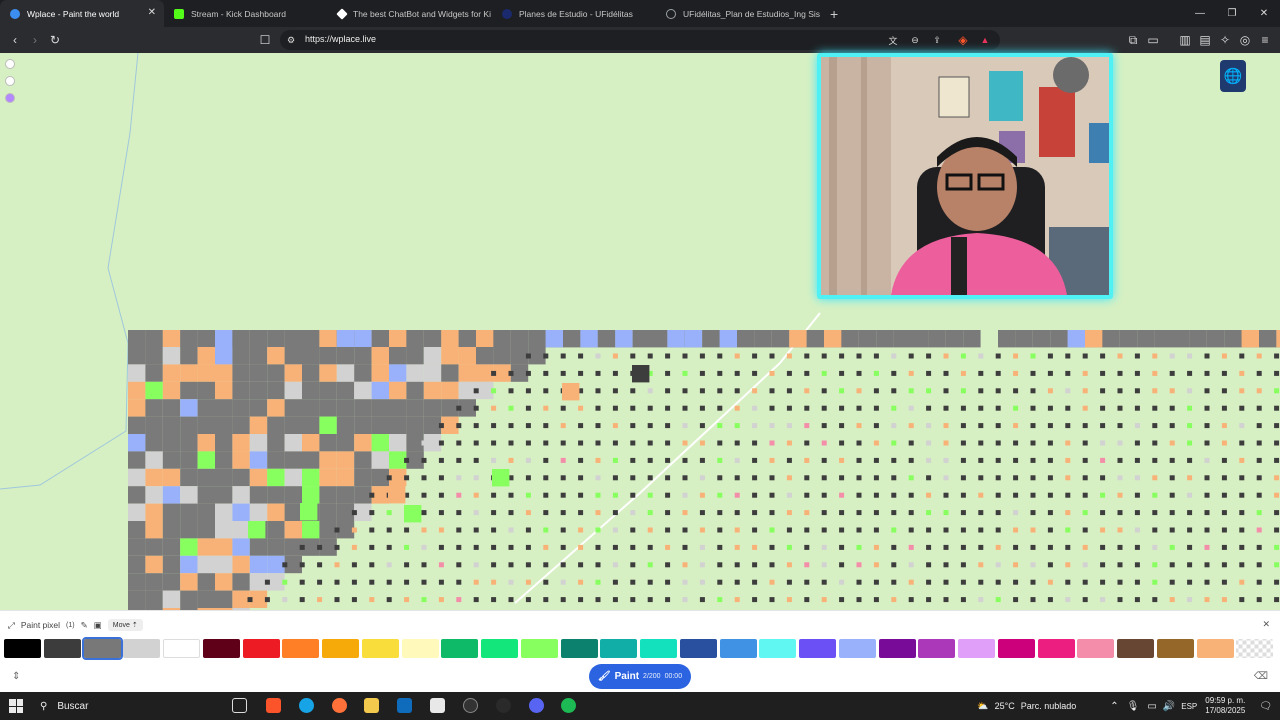 The height and width of the screenshot is (720, 1280). Describe the element at coordinates (371, 705) in the screenshot. I see `file-explorer-icon` at that location.